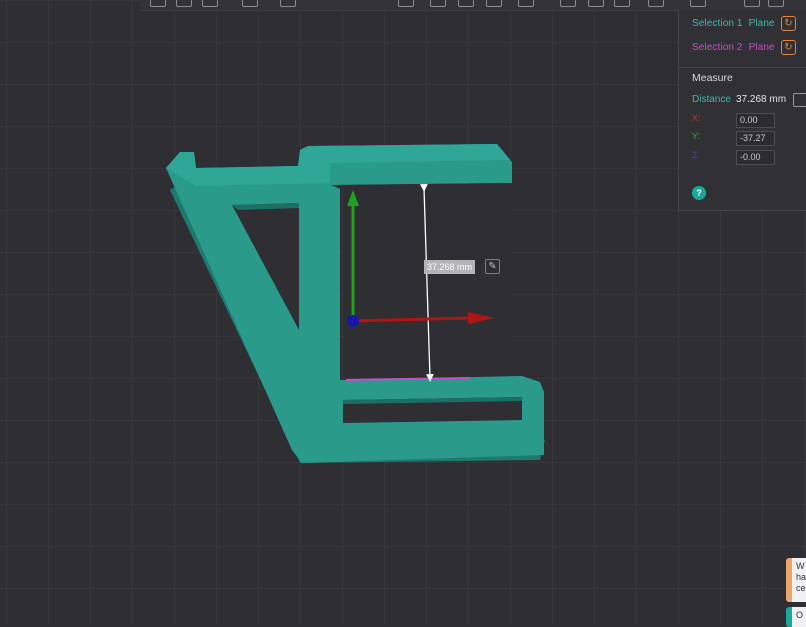 The image size is (806, 627). What do you see at coordinates (755, 157) in the screenshot?
I see `z-value-field: -0.00` at bounding box center [755, 157].